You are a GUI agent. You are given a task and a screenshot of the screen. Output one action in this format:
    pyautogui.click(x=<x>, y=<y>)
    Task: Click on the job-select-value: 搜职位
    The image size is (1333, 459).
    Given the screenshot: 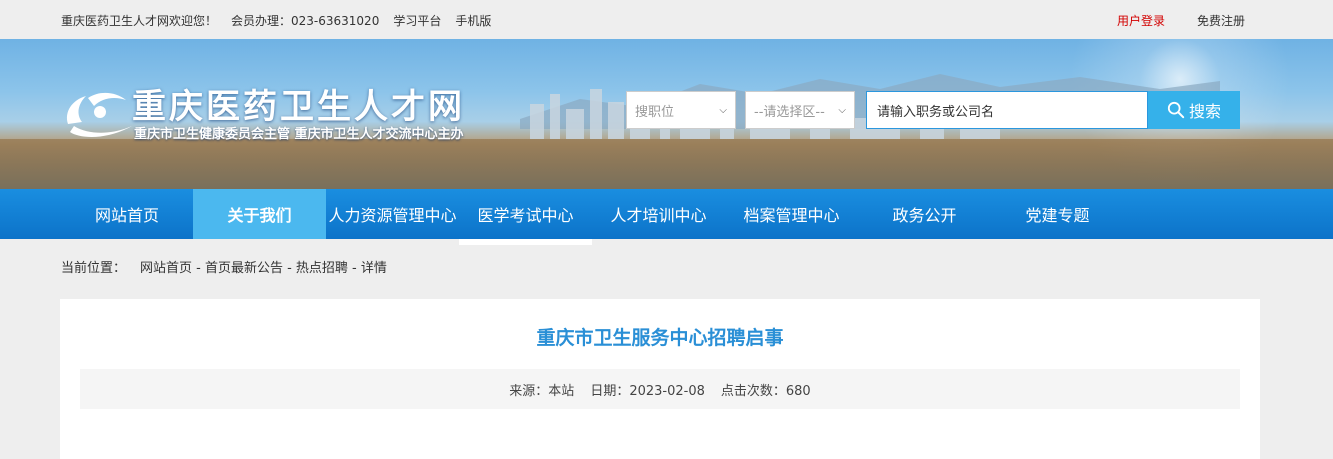 What is the action you would take?
    pyautogui.click(x=655, y=112)
    